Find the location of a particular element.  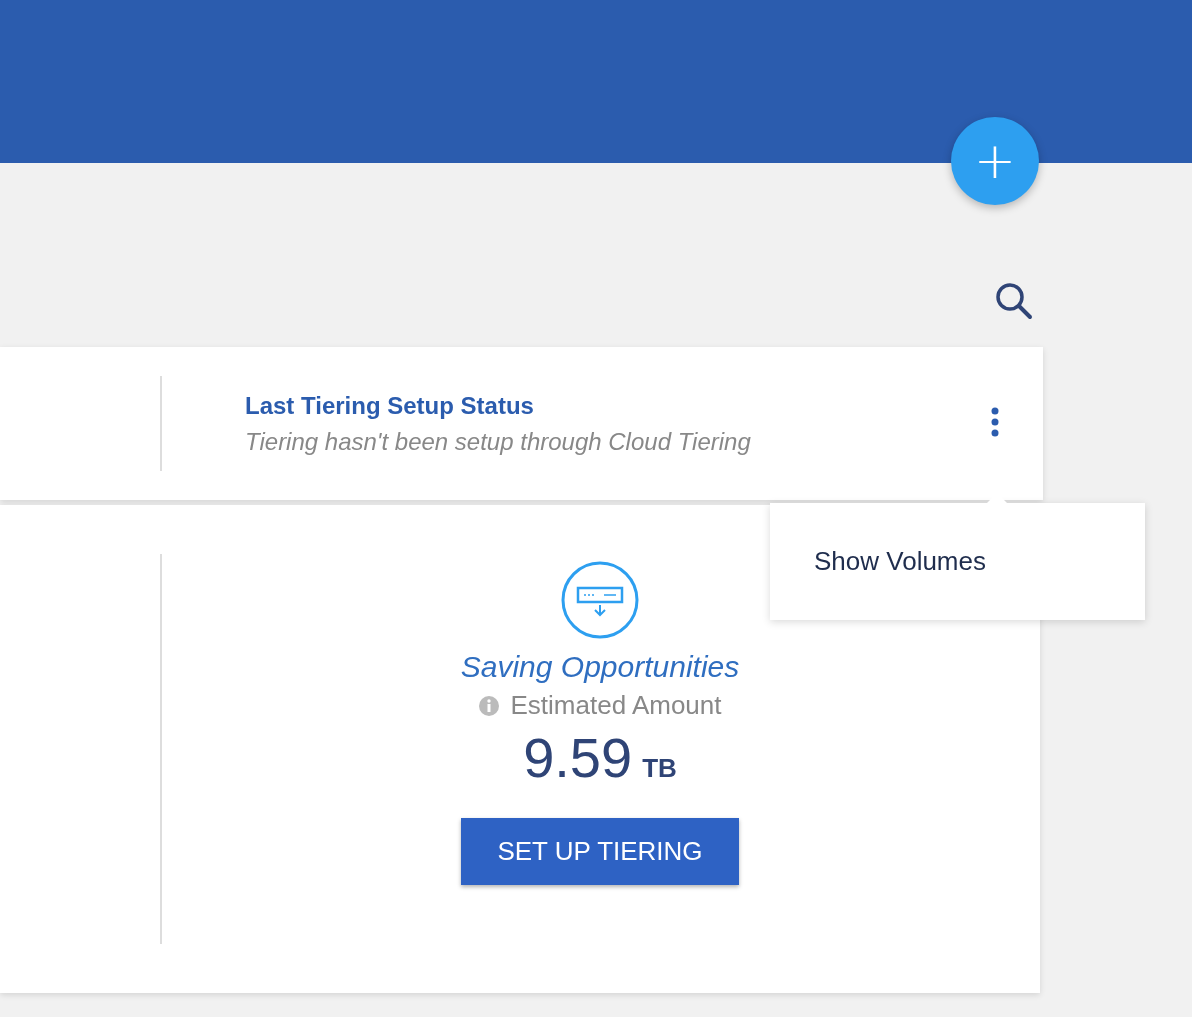

status-text: Tiering hasn't been setup through Cloud Tiering is located at coordinates (498, 441).